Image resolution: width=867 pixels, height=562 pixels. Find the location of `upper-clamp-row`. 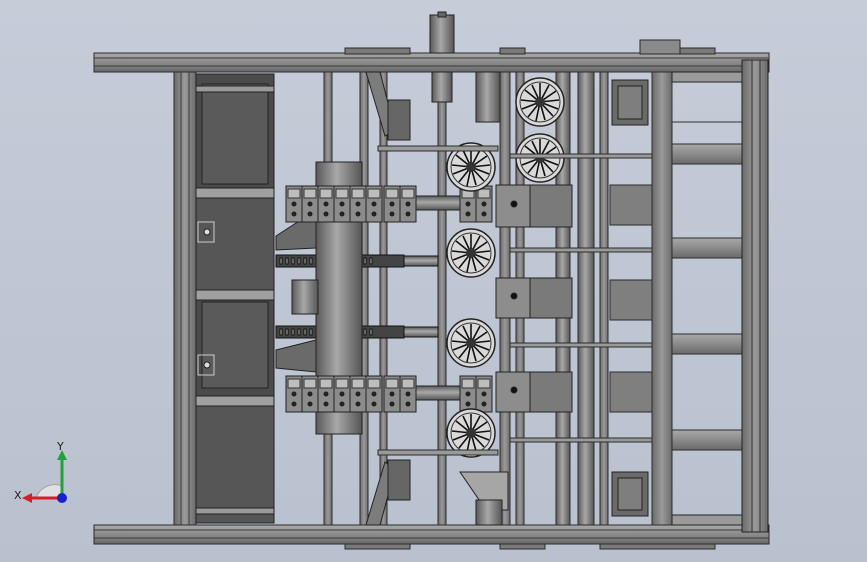

upper-clamp-row is located at coordinates (389, 204).